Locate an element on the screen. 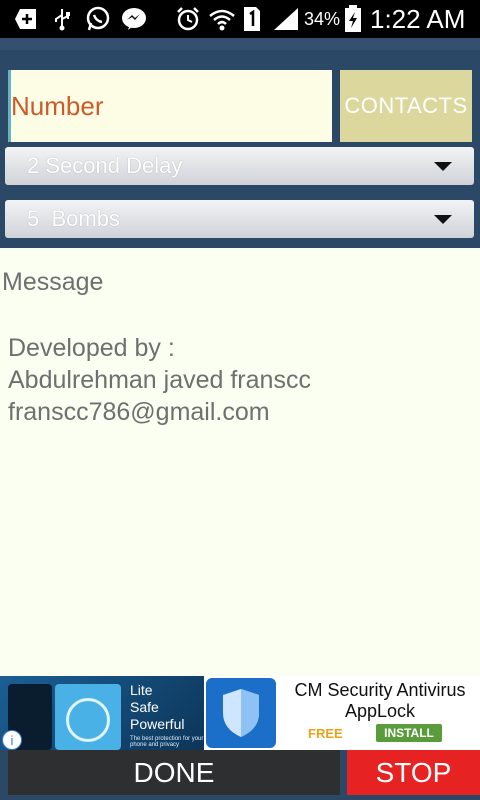 This screenshot has height=800, width=480. add-box-icon is located at coordinates (26, 19).